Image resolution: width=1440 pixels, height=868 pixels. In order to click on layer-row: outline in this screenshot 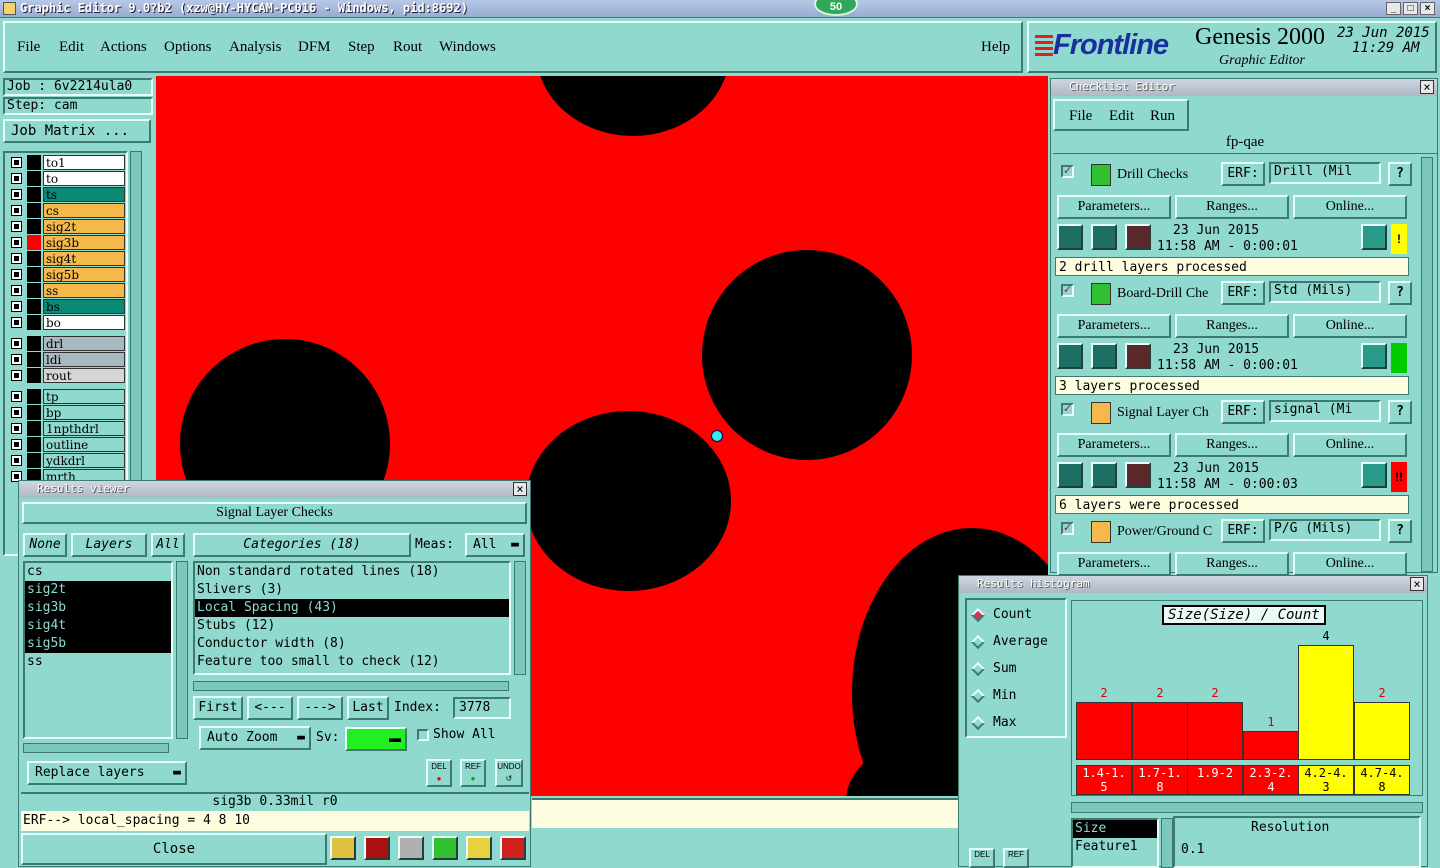, I will do `click(67, 444)`.